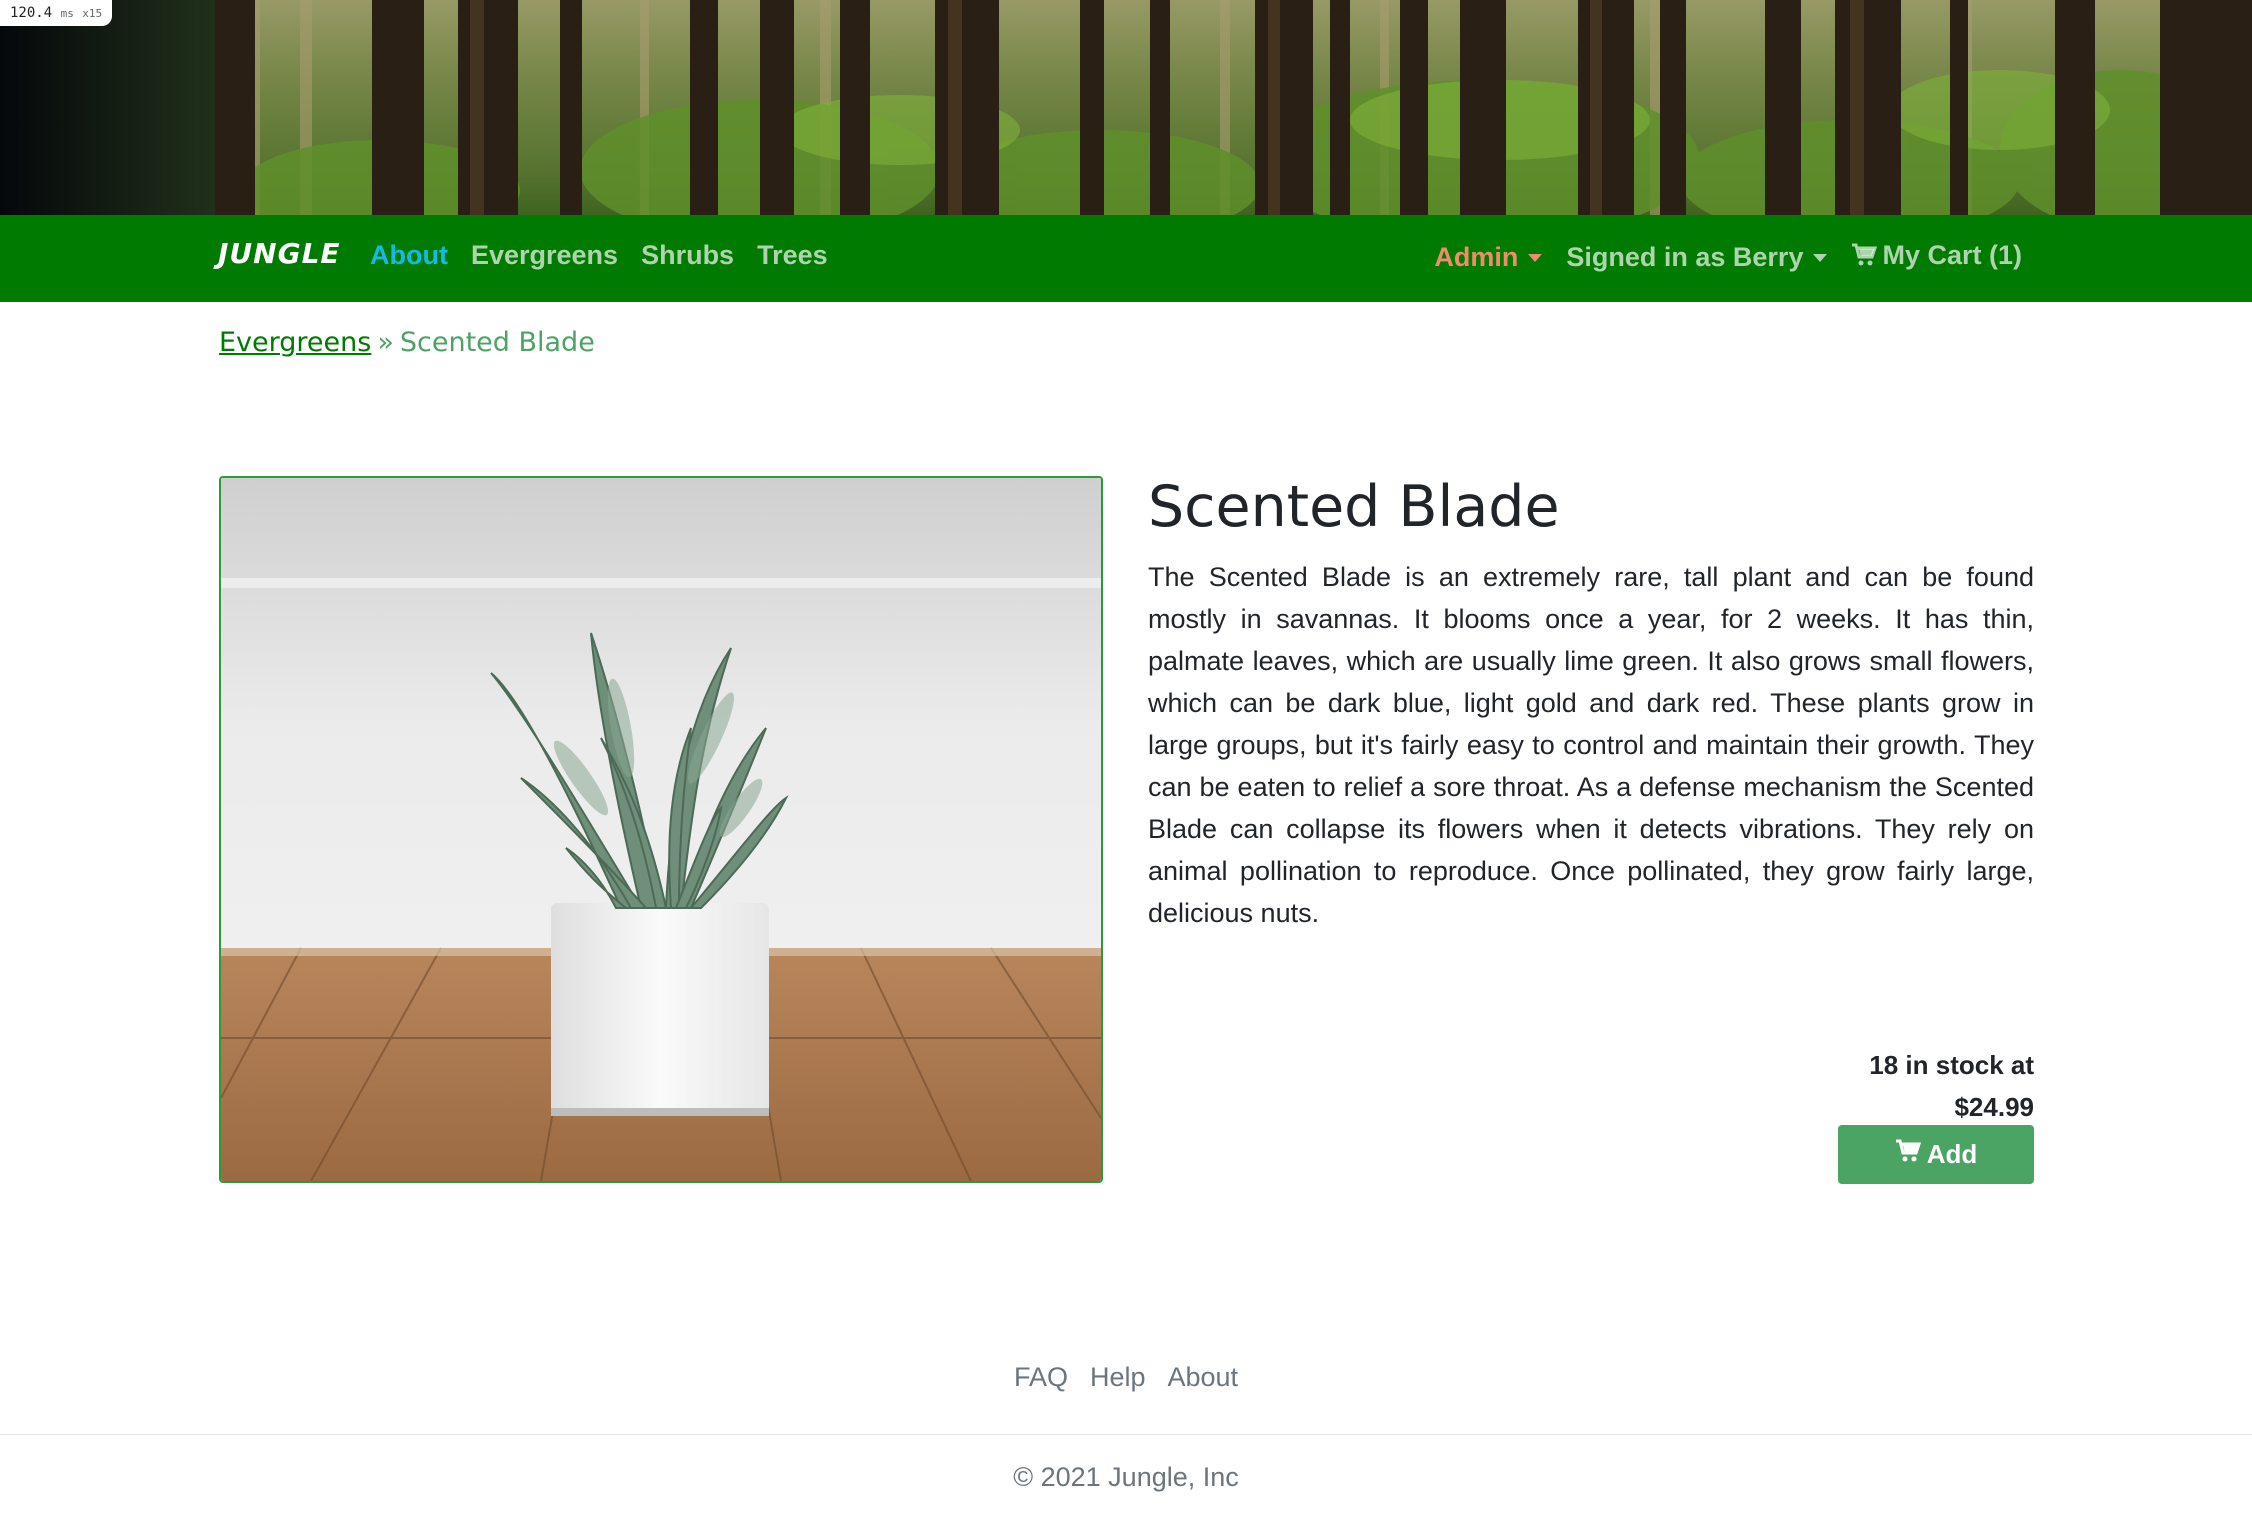  I want to click on user-dropdown: Signed in as Berry, so click(1697, 257).